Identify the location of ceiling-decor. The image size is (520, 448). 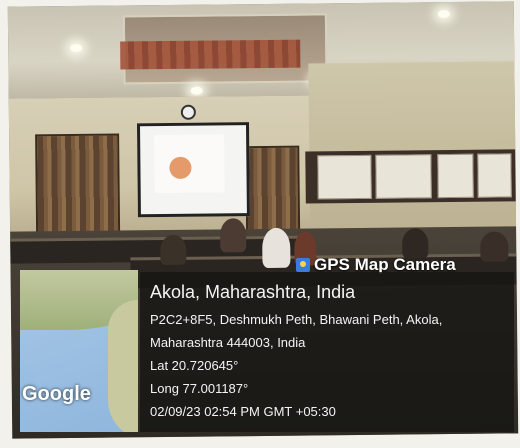
(210, 54).